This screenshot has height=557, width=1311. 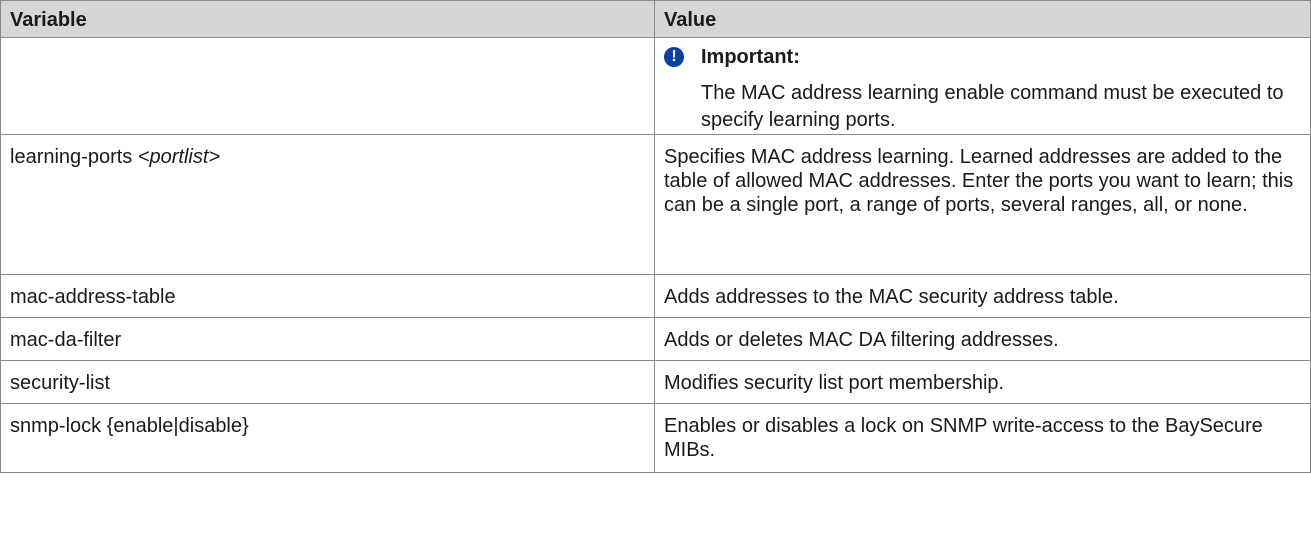 What do you see at coordinates (327, 86) in the screenshot?
I see `variable-cell-empty` at bounding box center [327, 86].